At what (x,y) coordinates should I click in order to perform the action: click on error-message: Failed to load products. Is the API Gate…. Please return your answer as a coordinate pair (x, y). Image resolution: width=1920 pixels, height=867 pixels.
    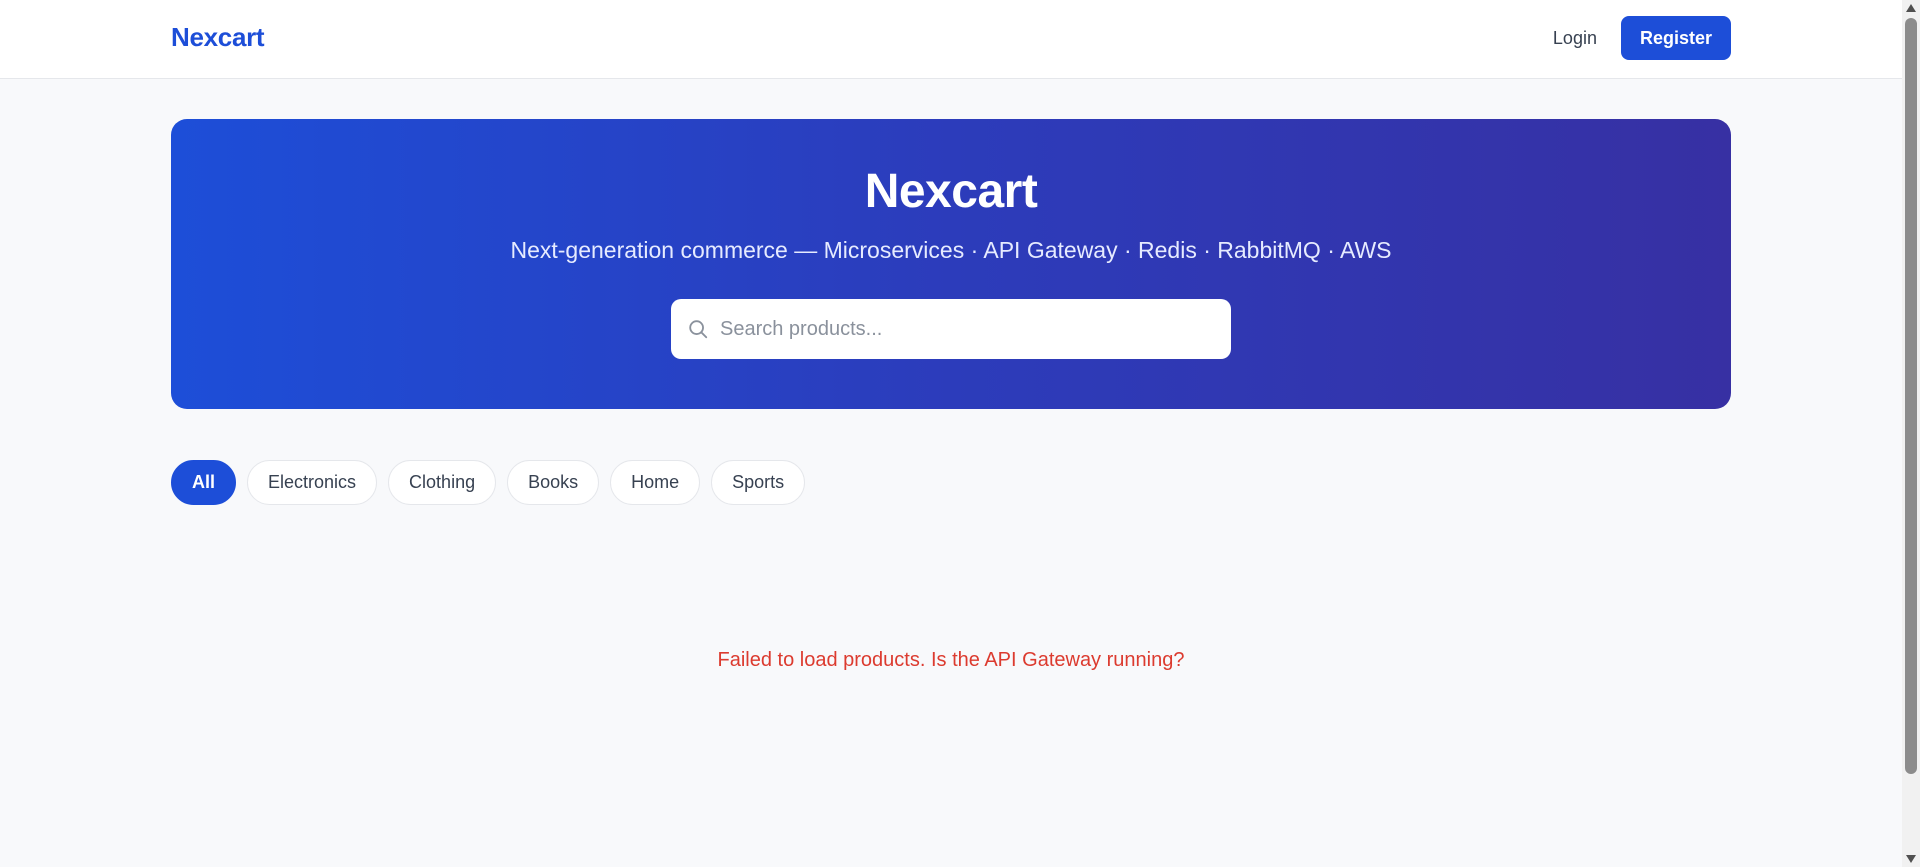
    Looking at the image, I should click on (951, 660).